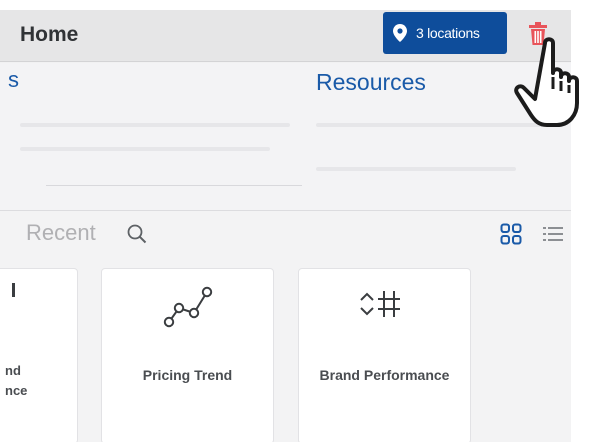 This screenshot has height=442, width=607. What do you see at coordinates (49, 34) in the screenshot?
I see `page-title: Home` at bounding box center [49, 34].